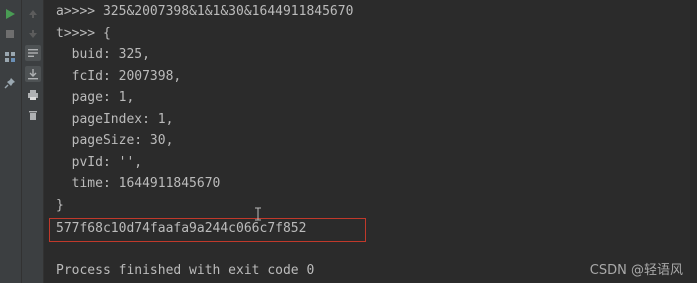 This screenshot has height=283, width=697. I want to click on stop-icon, so click(10, 34).